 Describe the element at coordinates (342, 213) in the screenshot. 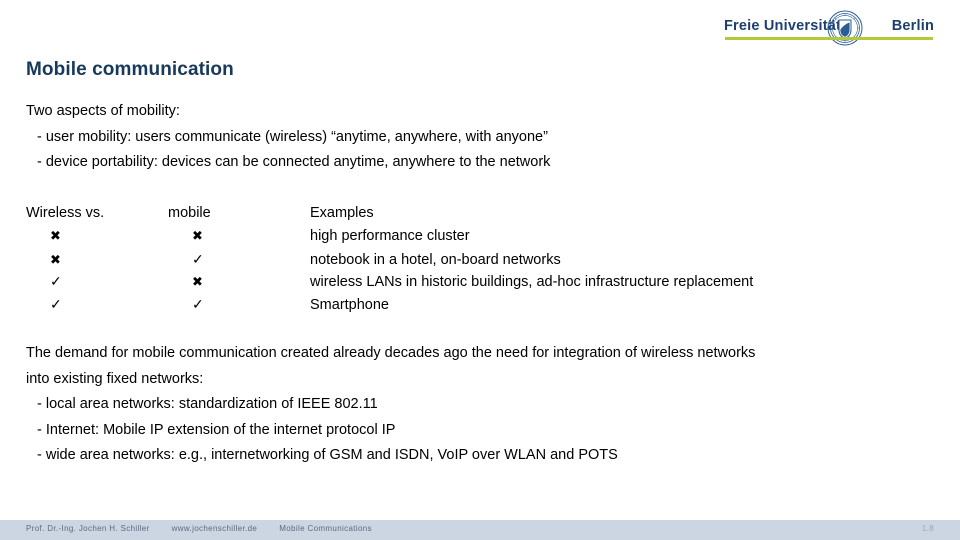

I see `column-header-examples: Examples` at that location.